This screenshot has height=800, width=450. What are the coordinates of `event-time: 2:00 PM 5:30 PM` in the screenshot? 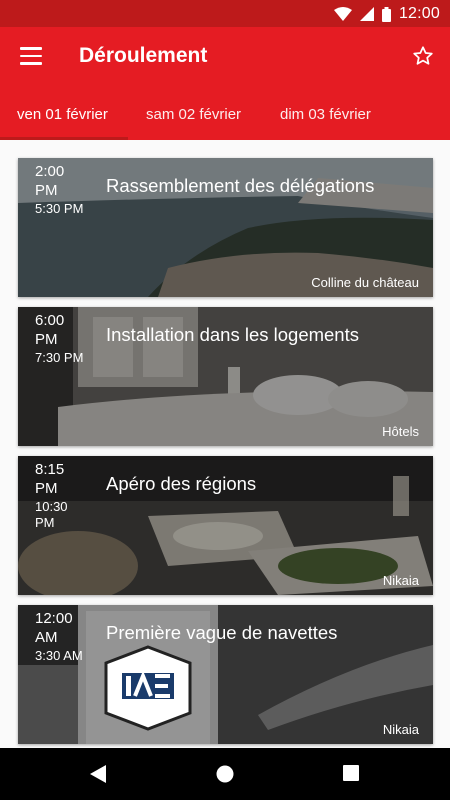 It's located at (60, 189).